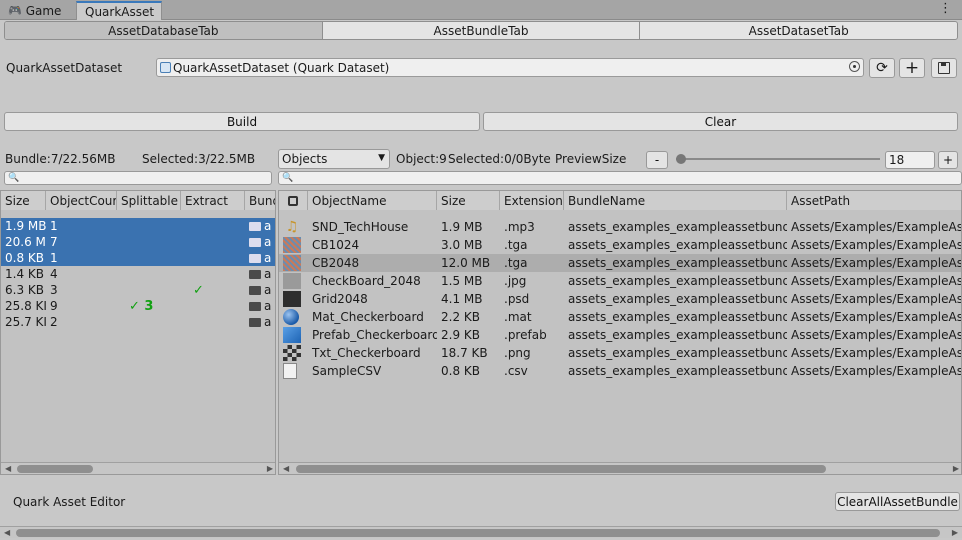 The image size is (962, 540). What do you see at coordinates (138, 226) in the screenshot?
I see `table-row: 1.9 MB 1 a` at bounding box center [138, 226].